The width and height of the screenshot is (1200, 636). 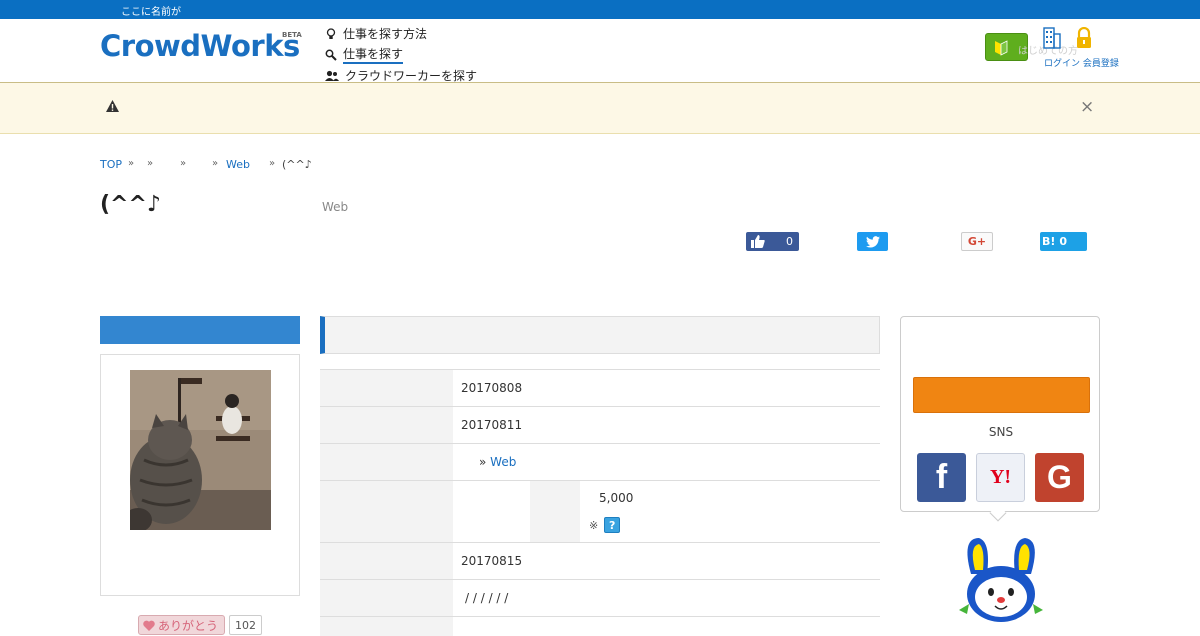 I want to click on twitter-bird-icon, so click(x=872, y=241).